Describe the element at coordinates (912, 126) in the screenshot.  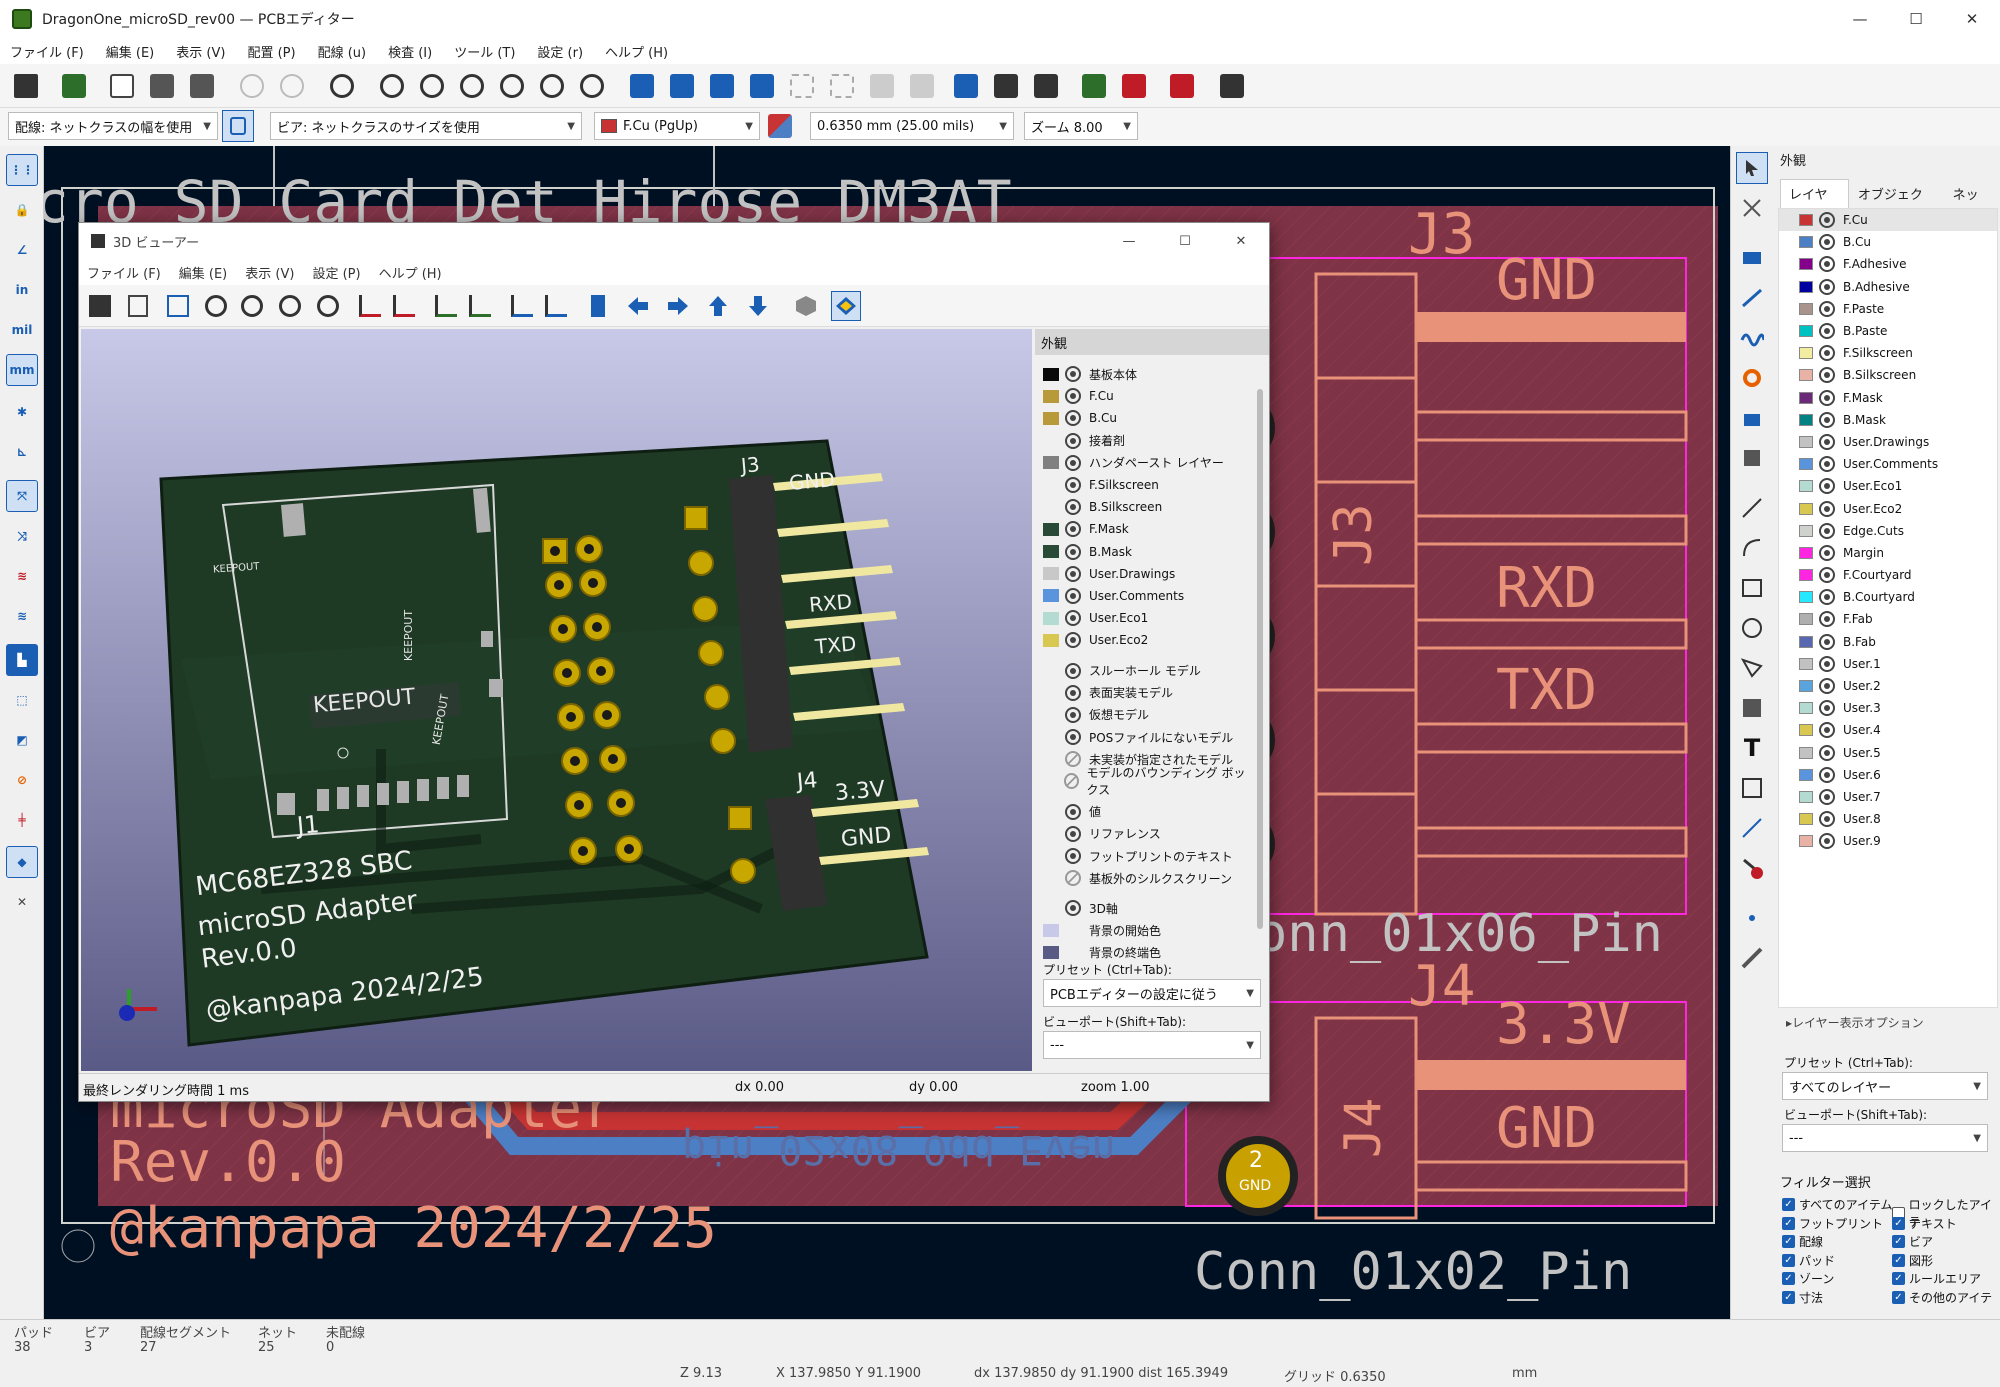
I see `grid-select: 0.6350 mm (25.00 mils) ▼` at that location.